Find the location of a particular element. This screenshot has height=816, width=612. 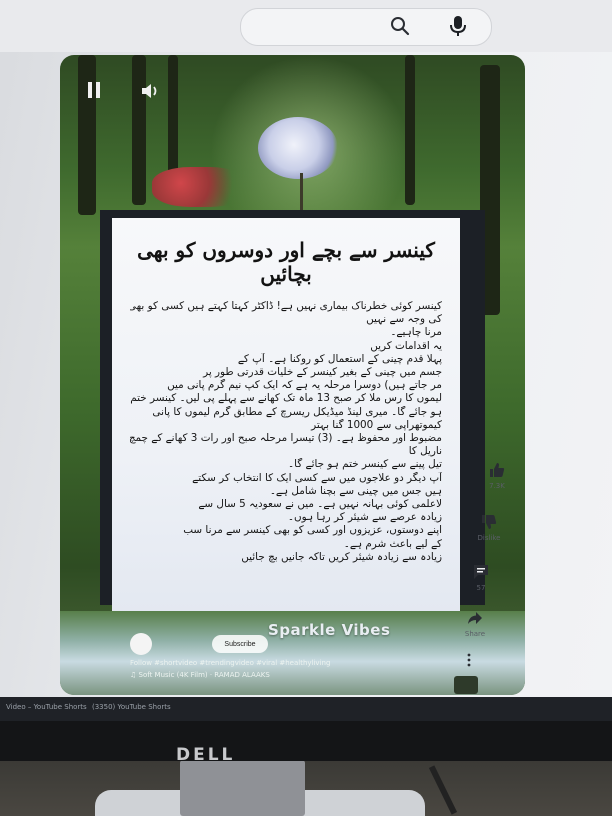

like-count: 7.3K is located at coordinates (497, 486).